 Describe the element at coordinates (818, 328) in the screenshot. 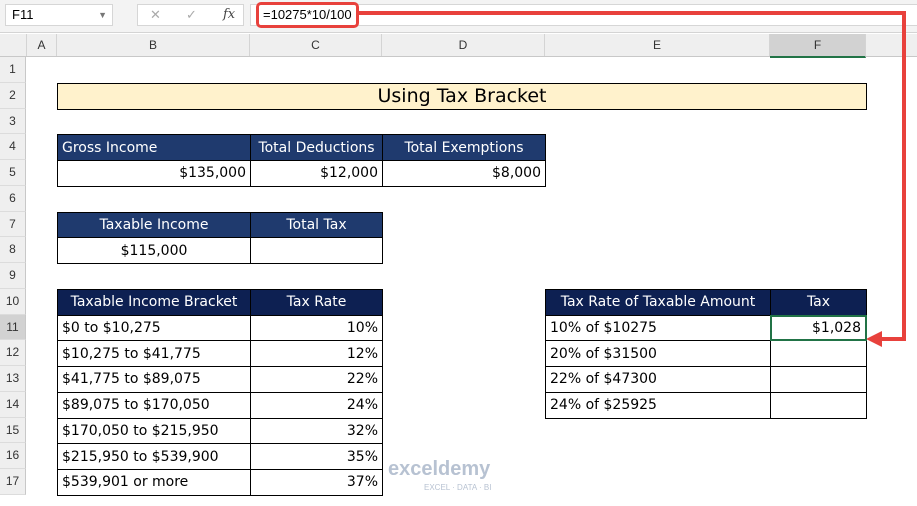

I see `selected-cell-F11: $1,028` at that location.